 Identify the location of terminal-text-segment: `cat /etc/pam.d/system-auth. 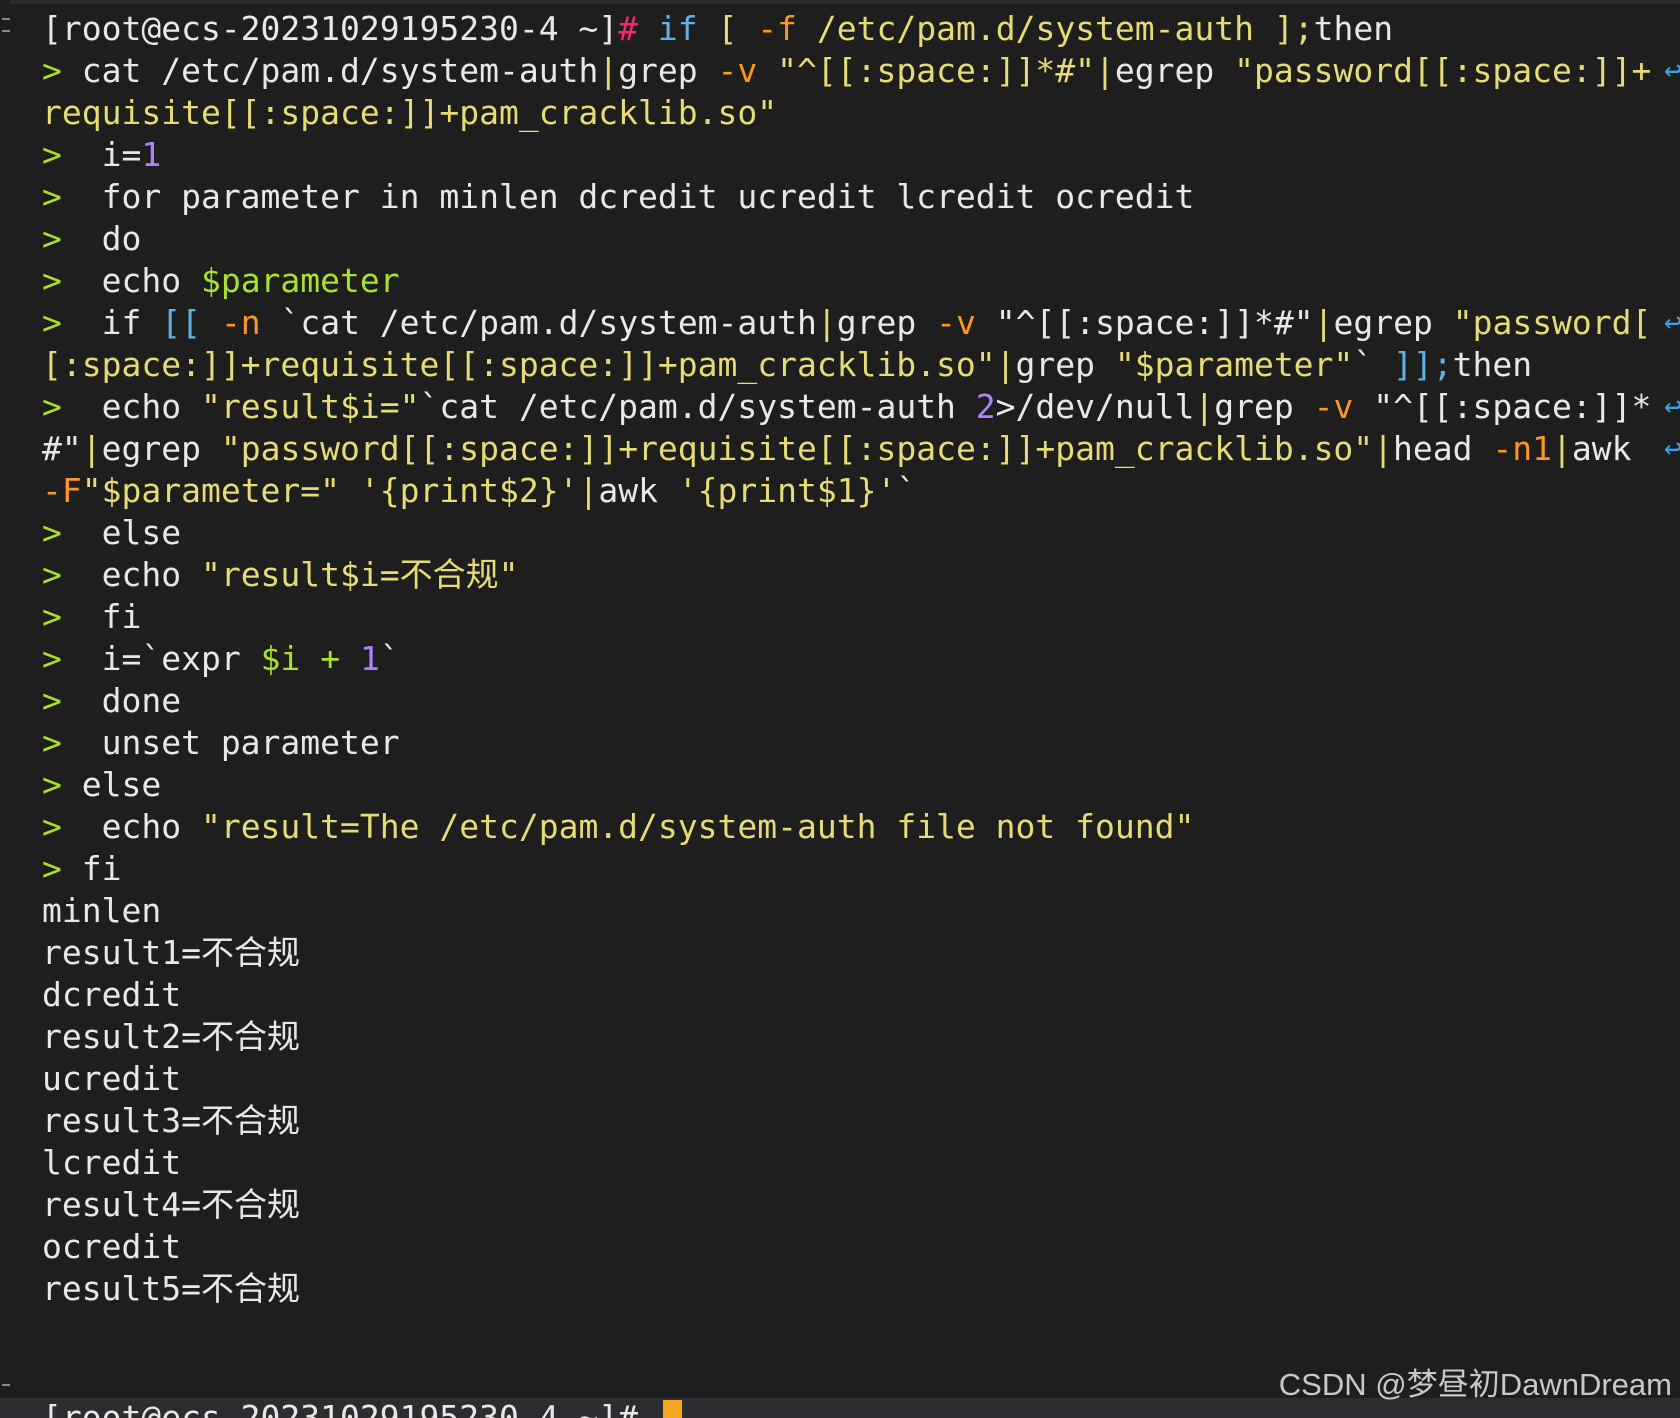
(697, 406).